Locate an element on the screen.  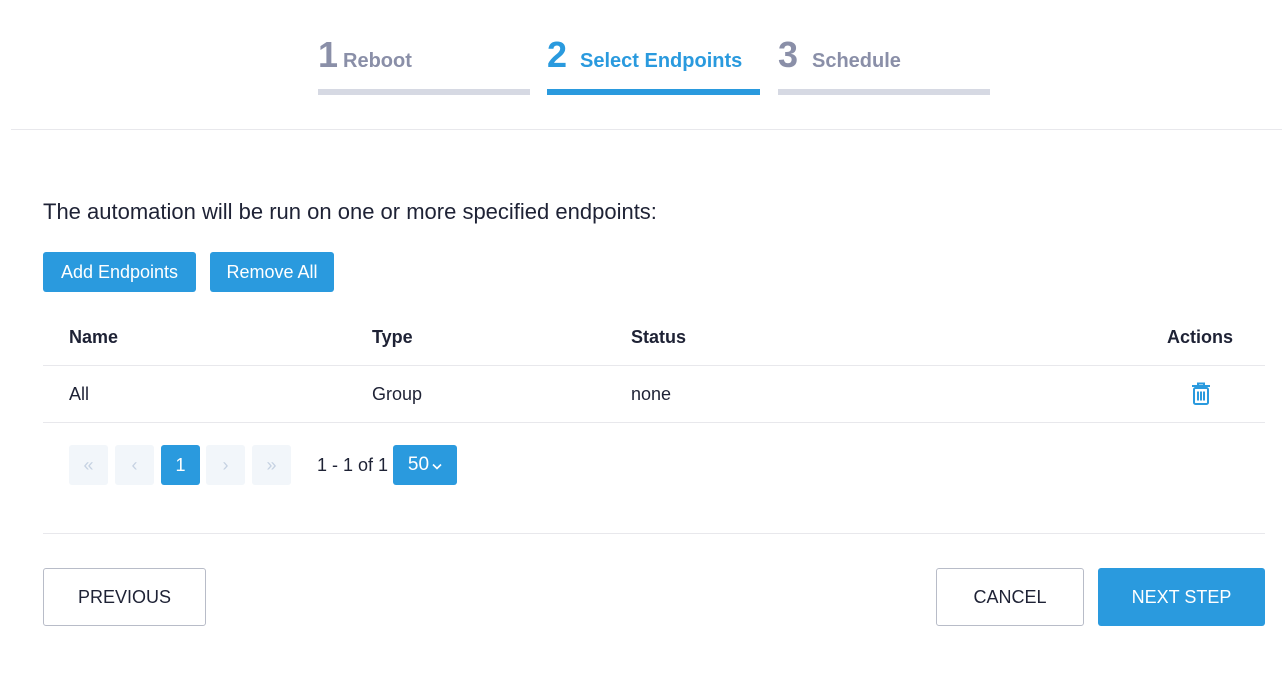
page-1-button: 1 is located at coordinates (180, 465).